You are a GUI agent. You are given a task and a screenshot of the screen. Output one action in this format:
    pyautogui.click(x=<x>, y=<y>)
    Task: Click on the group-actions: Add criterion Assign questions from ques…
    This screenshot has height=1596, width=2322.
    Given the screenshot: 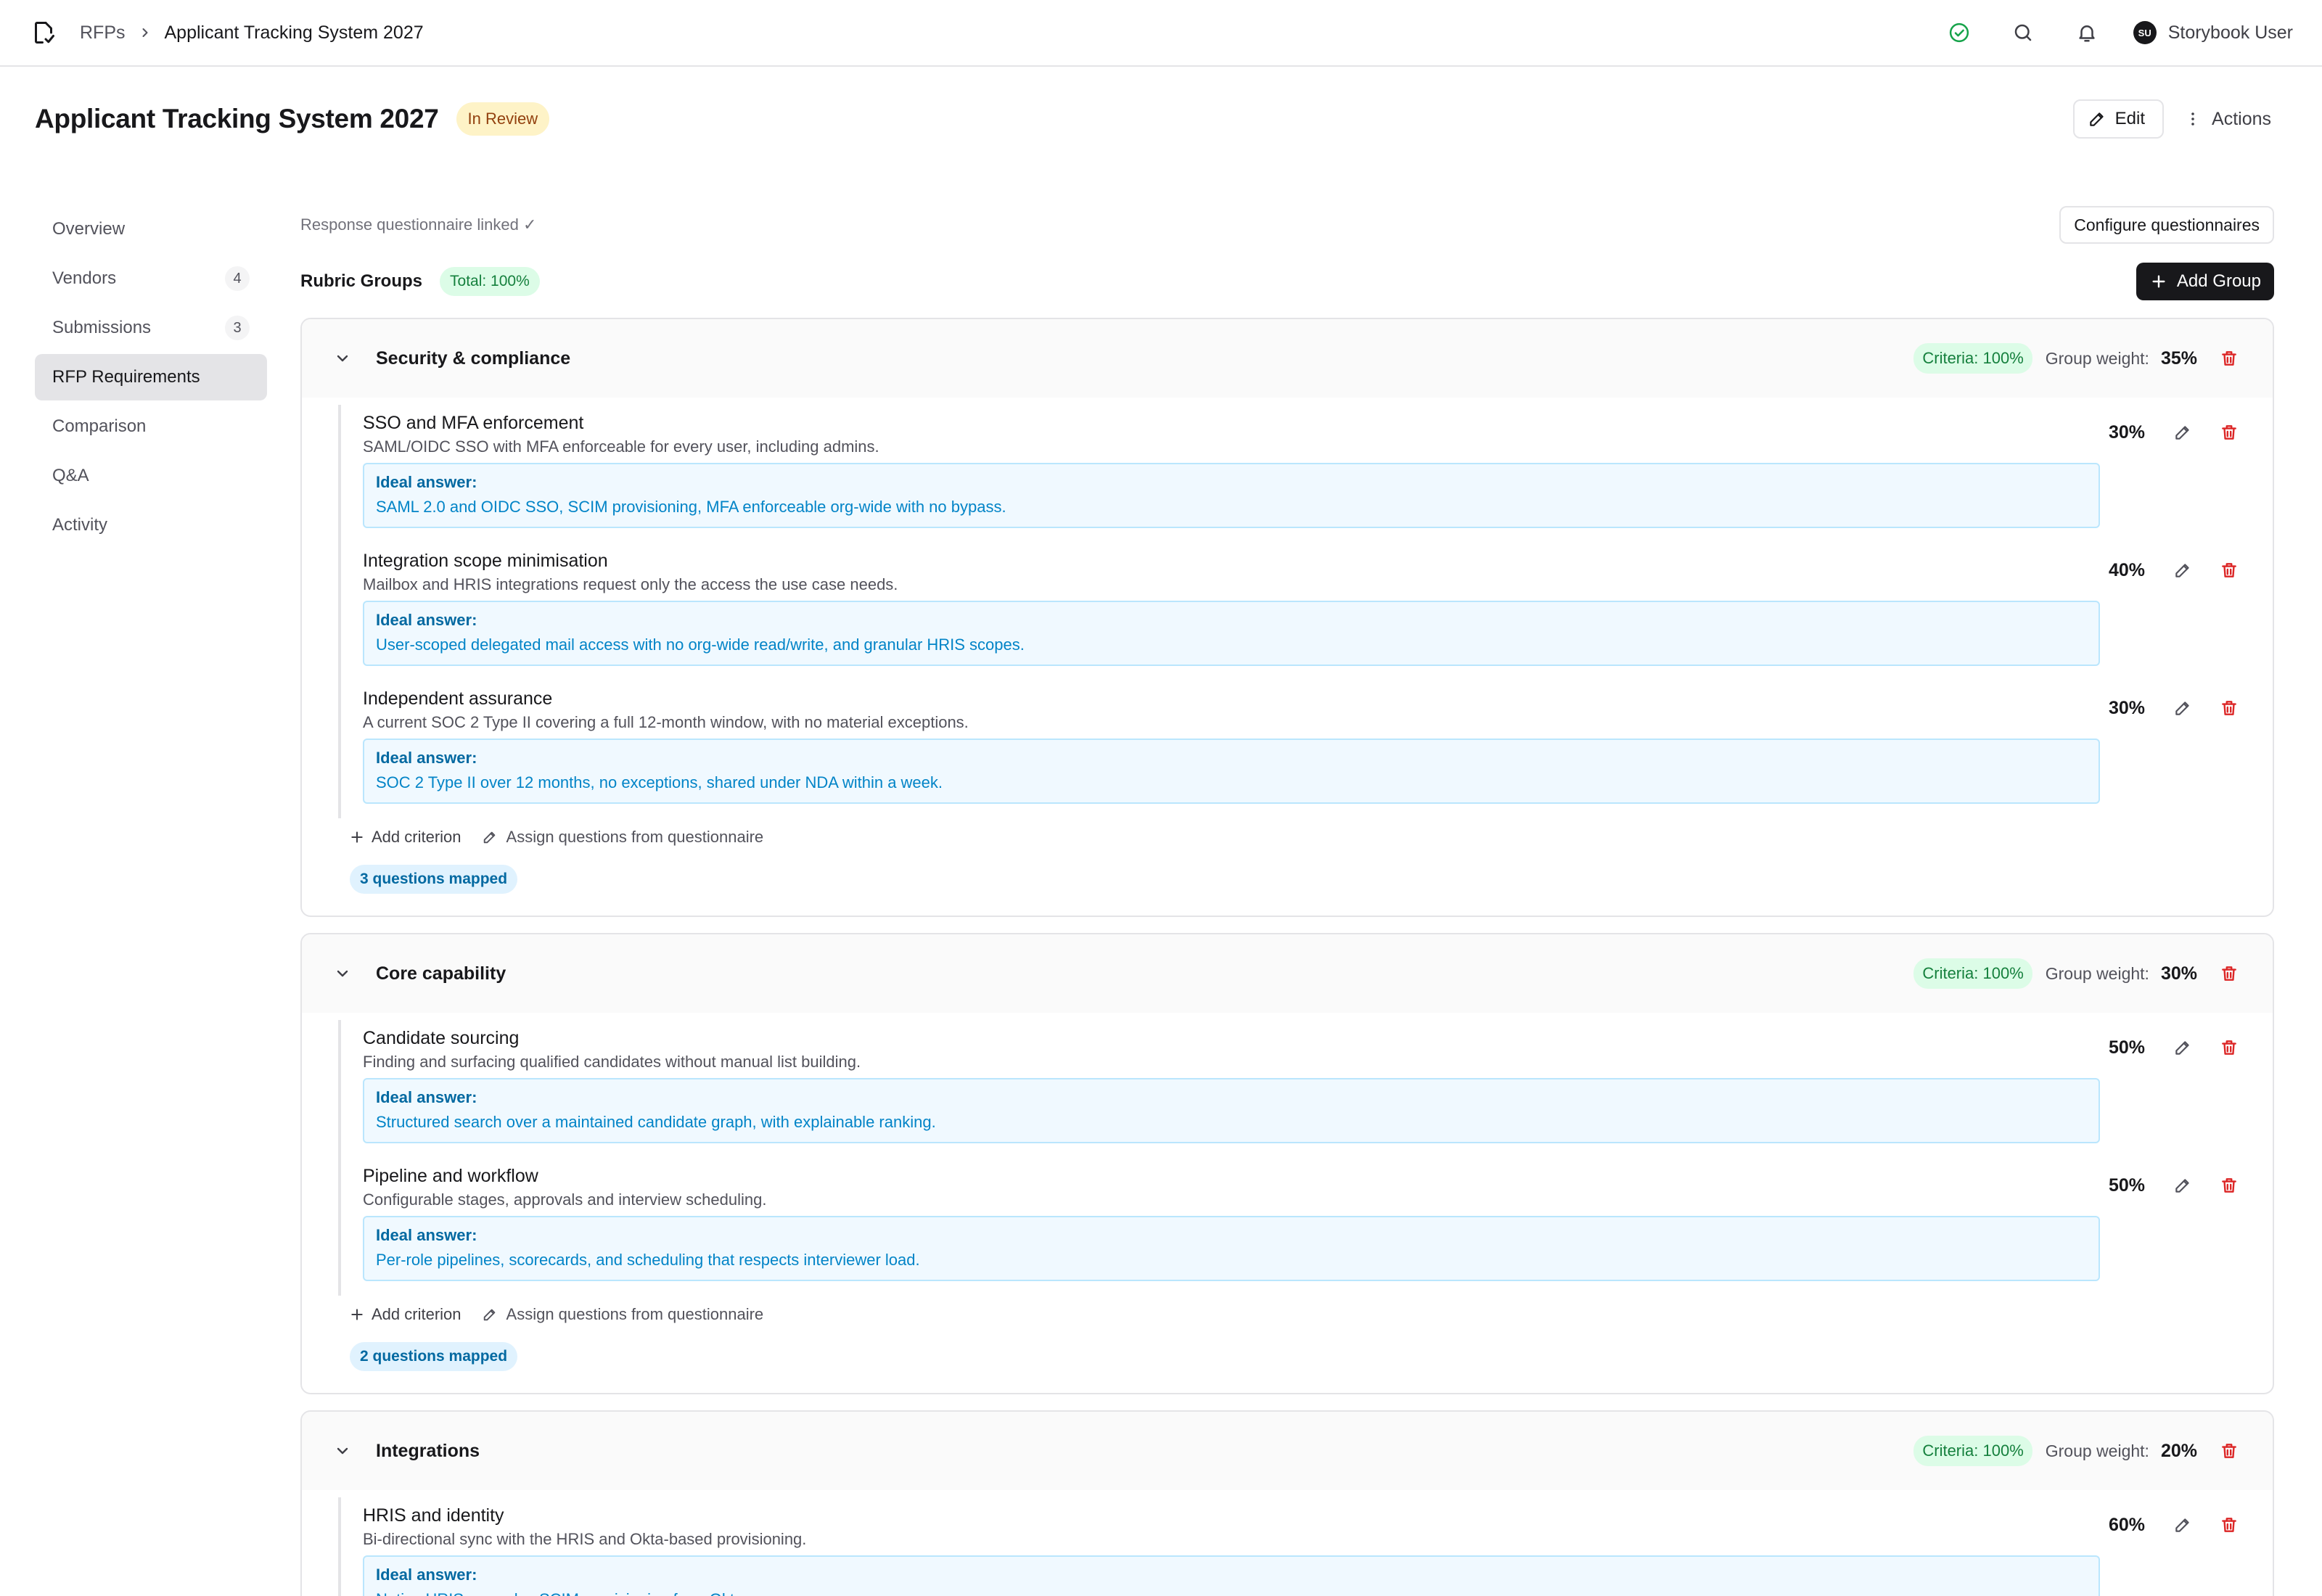 What is the action you would take?
    pyautogui.click(x=1311, y=1314)
    